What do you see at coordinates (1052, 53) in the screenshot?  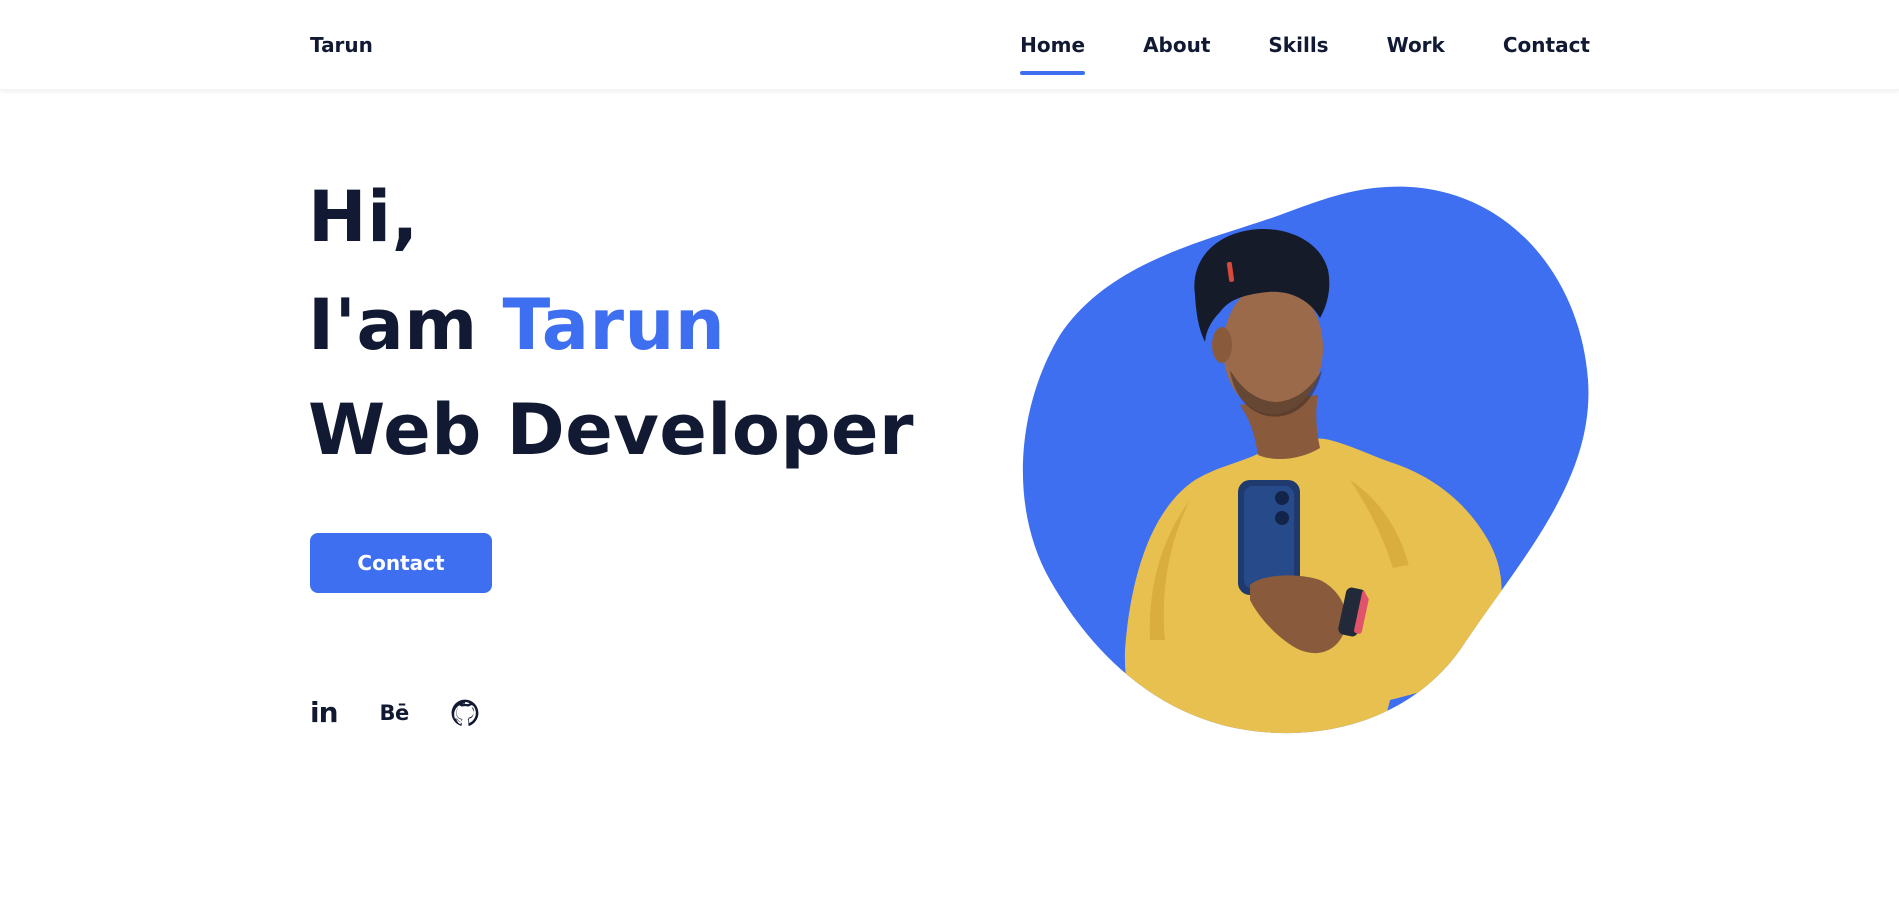 I see `nav-home: Home` at bounding box center [1052, 53].